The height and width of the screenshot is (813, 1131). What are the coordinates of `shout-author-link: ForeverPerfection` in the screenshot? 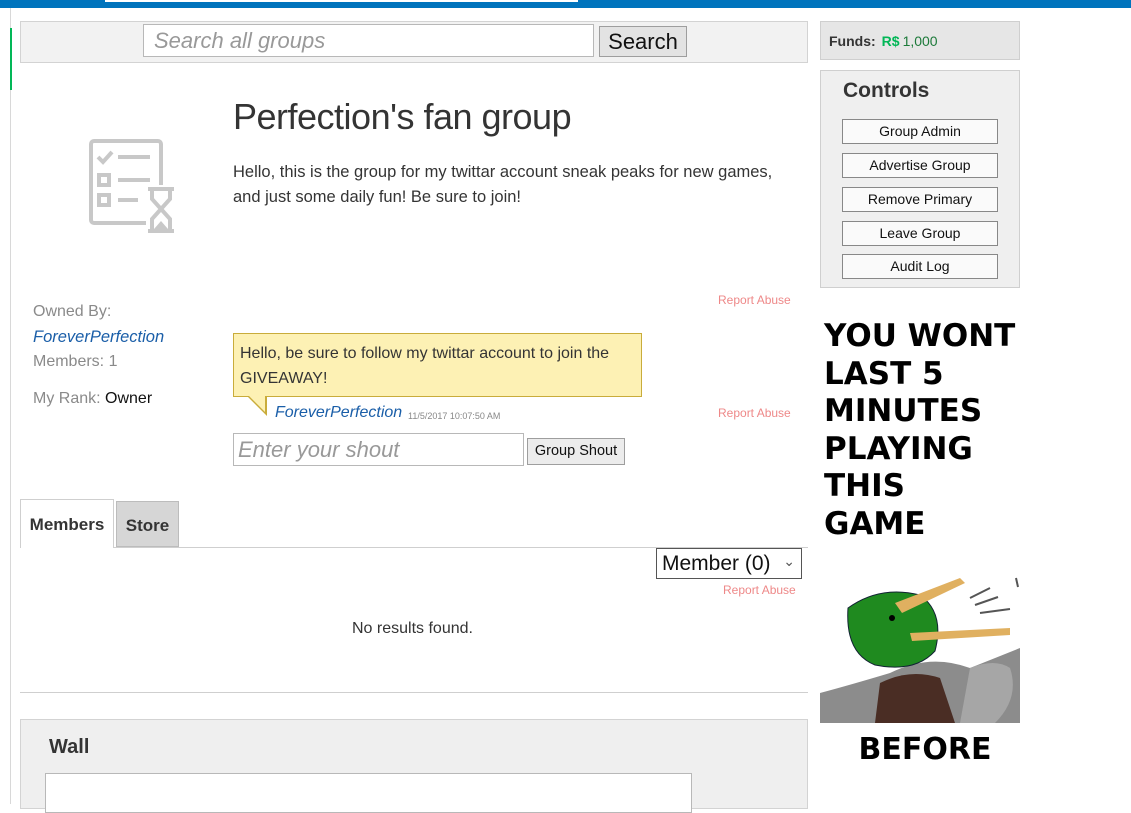 It's located at (338, 413).